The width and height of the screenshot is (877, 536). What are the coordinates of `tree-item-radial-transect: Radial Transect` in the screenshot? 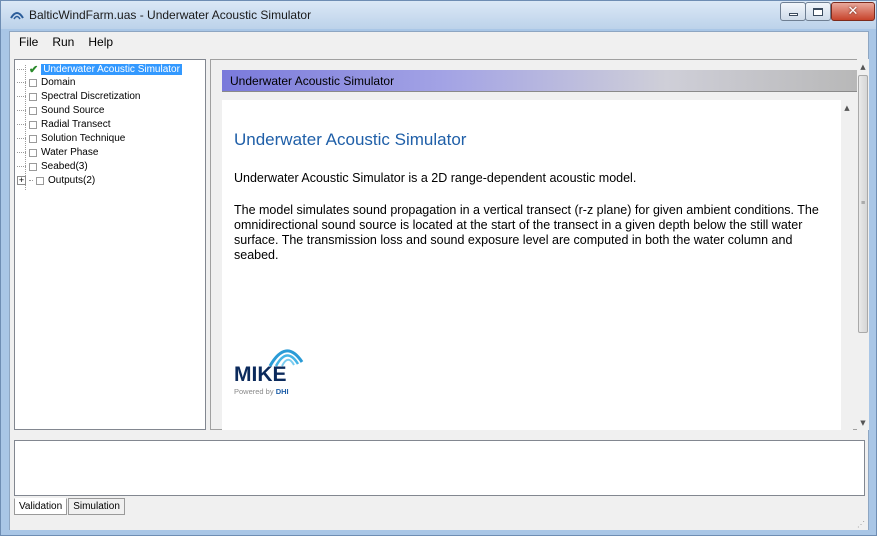 It's located at (63, 124).